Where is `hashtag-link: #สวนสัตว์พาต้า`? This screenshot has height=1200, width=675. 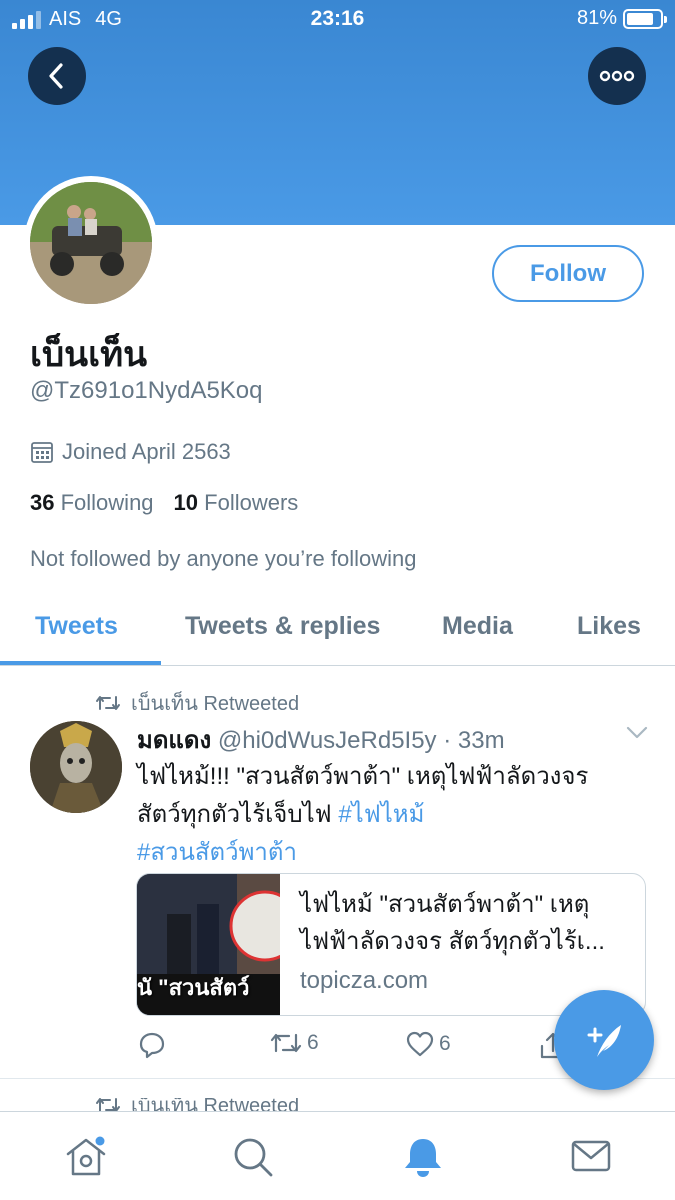 hashtag-link: #สวนสัตว์พาต้า is located at coordinates (217, 852).